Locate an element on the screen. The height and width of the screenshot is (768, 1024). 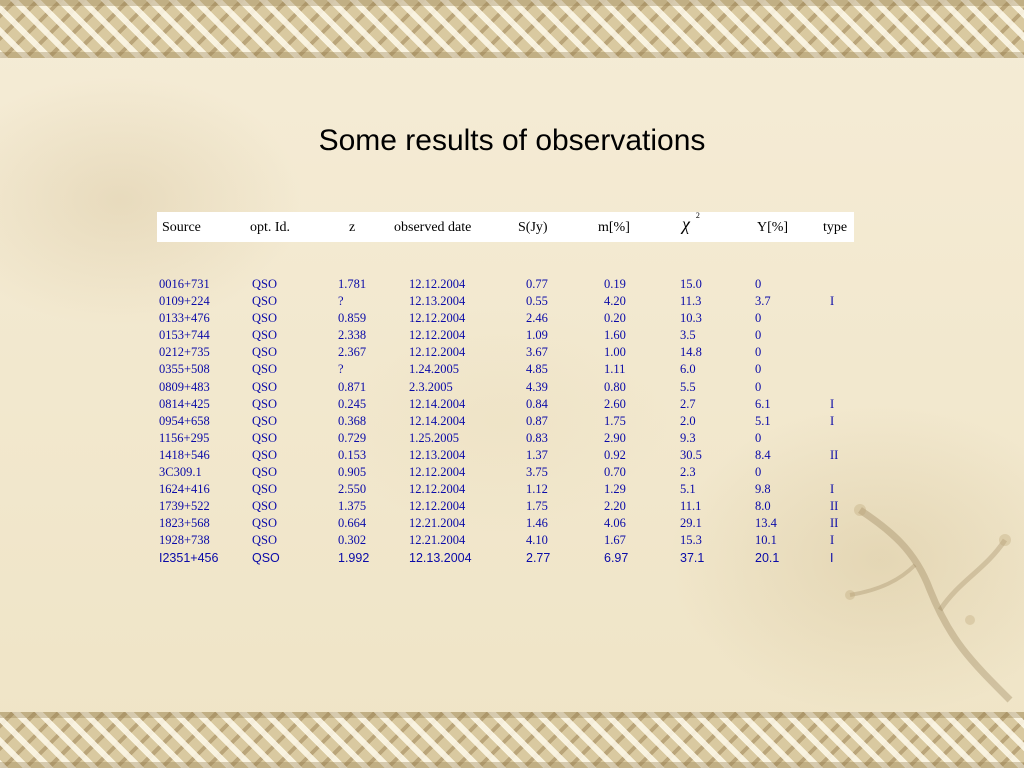
cell-m: 4.20 is located at coordinates (615, 301).